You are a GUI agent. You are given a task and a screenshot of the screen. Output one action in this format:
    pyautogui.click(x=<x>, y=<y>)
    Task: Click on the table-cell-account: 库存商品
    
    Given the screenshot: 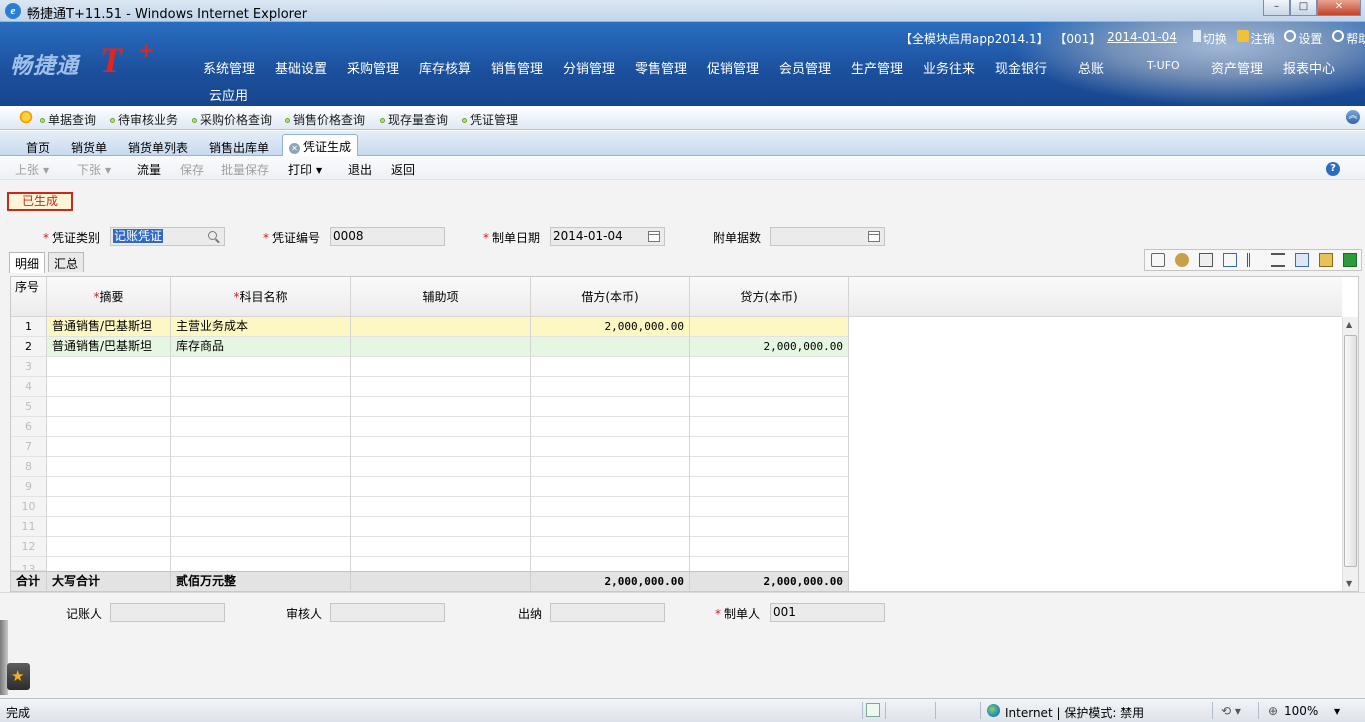 What is the action you would take?
    pyautogui.click(x=261, y=347)
    